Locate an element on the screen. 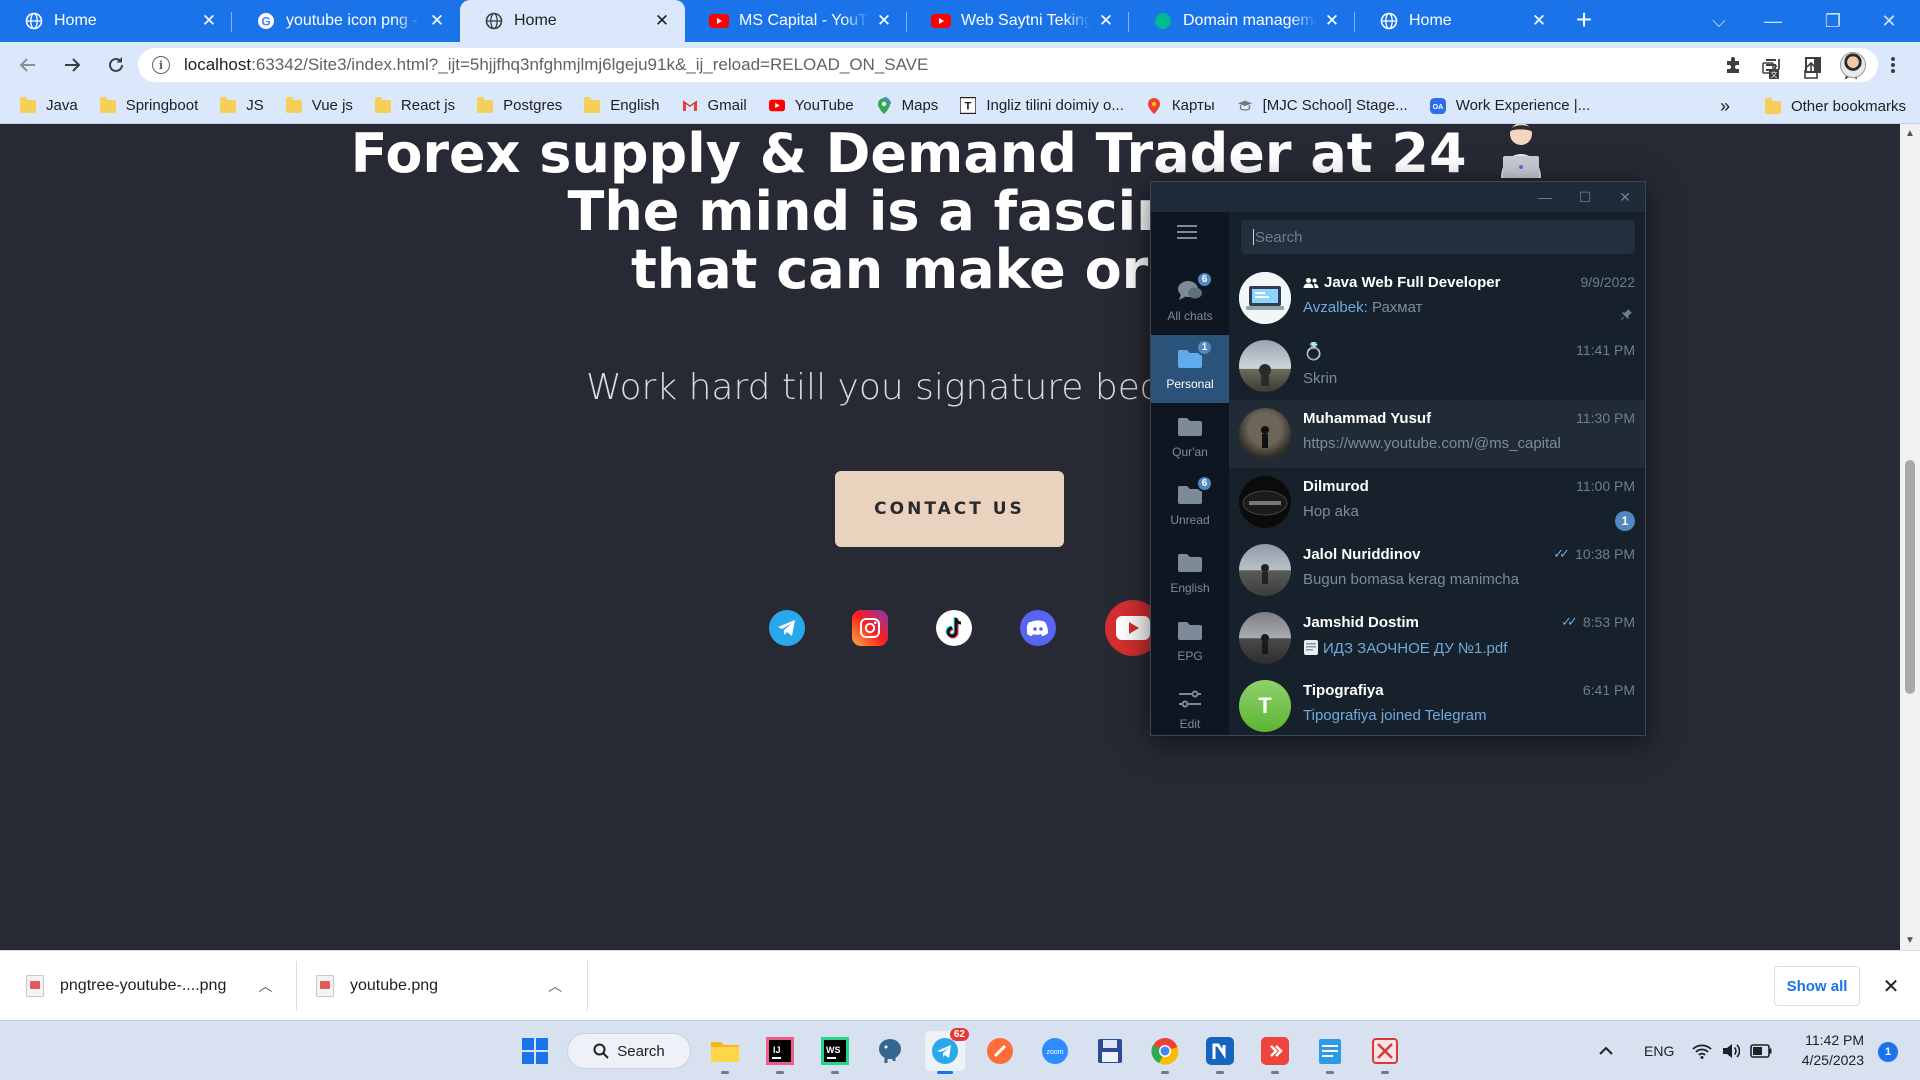 This screenshot has height=1080, width=1920. tiktok-icon is located at coordinates (954, 628).